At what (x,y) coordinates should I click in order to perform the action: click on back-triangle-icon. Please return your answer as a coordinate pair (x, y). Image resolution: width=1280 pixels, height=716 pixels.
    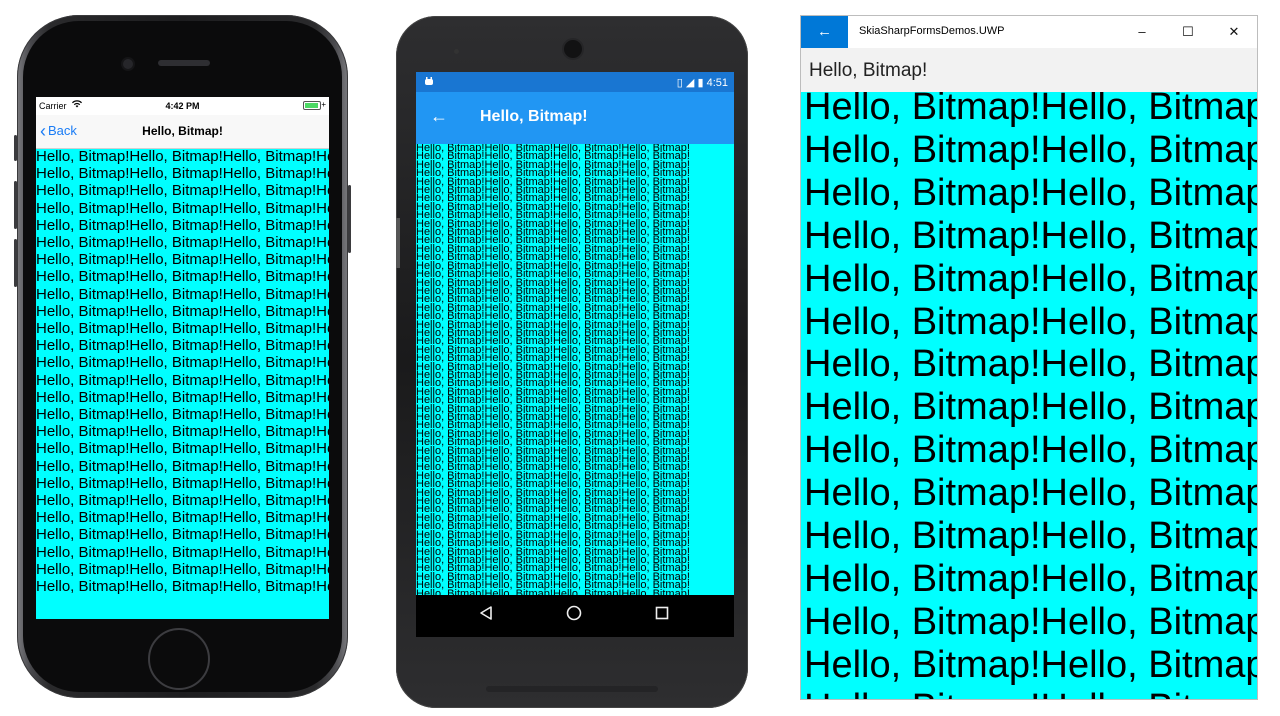
    Looking at the image, I should click on (486, 615).